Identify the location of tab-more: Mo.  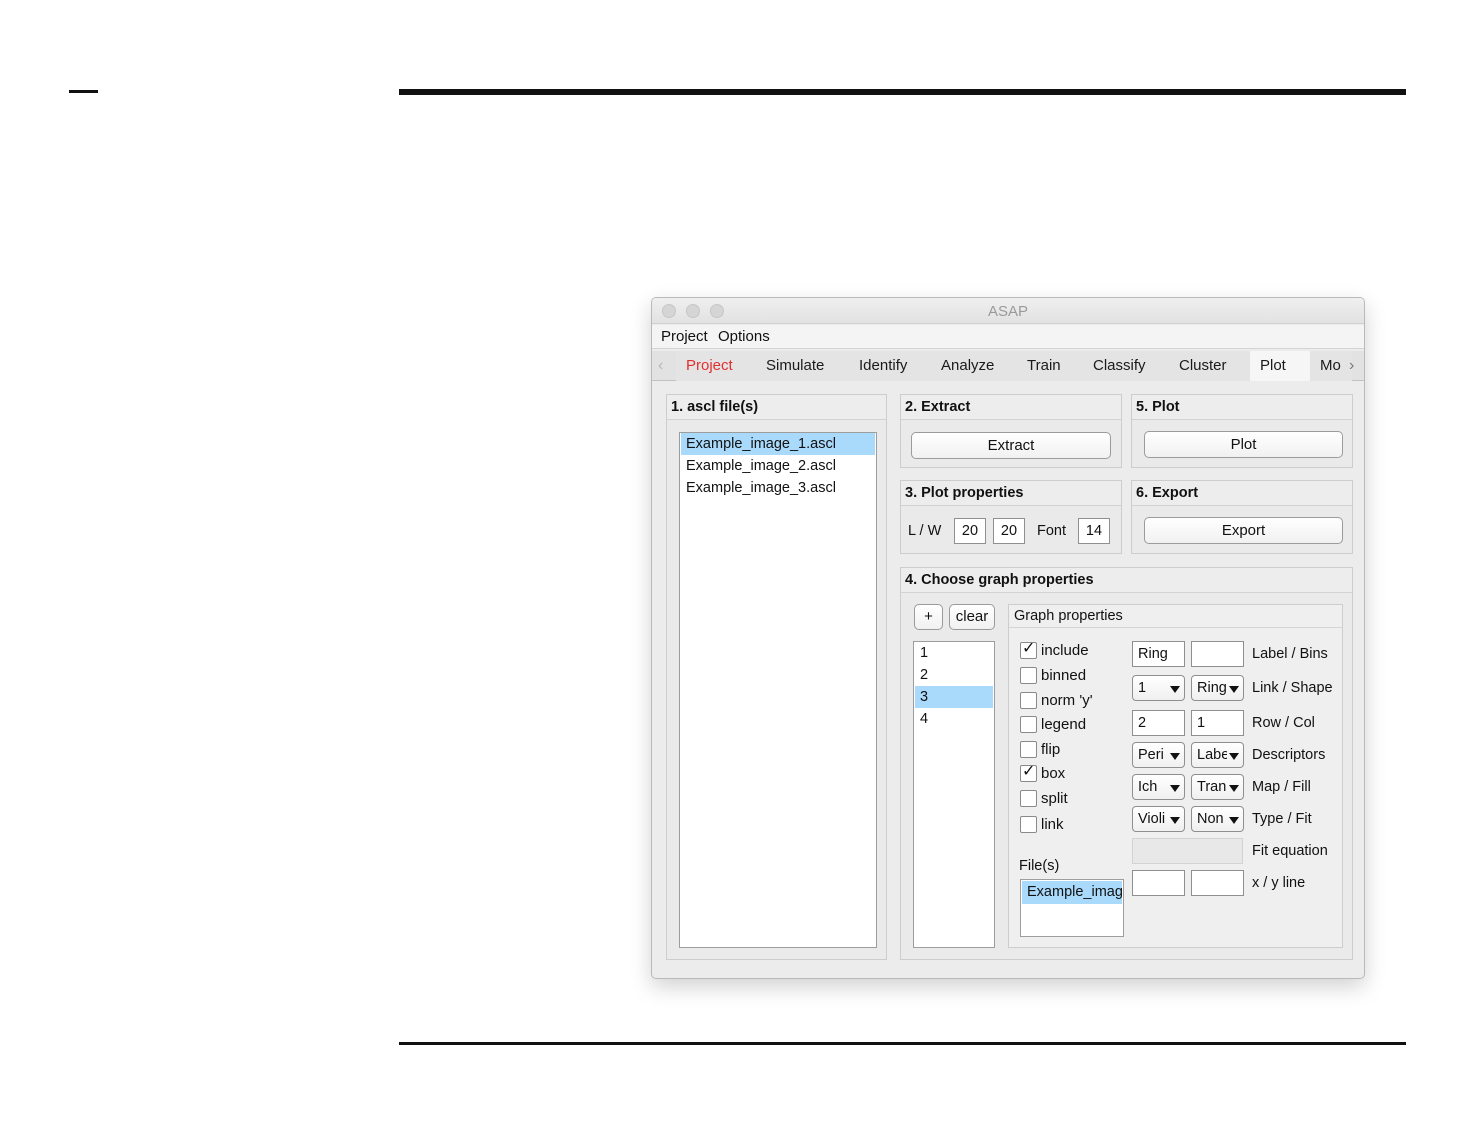
(1331, 366).